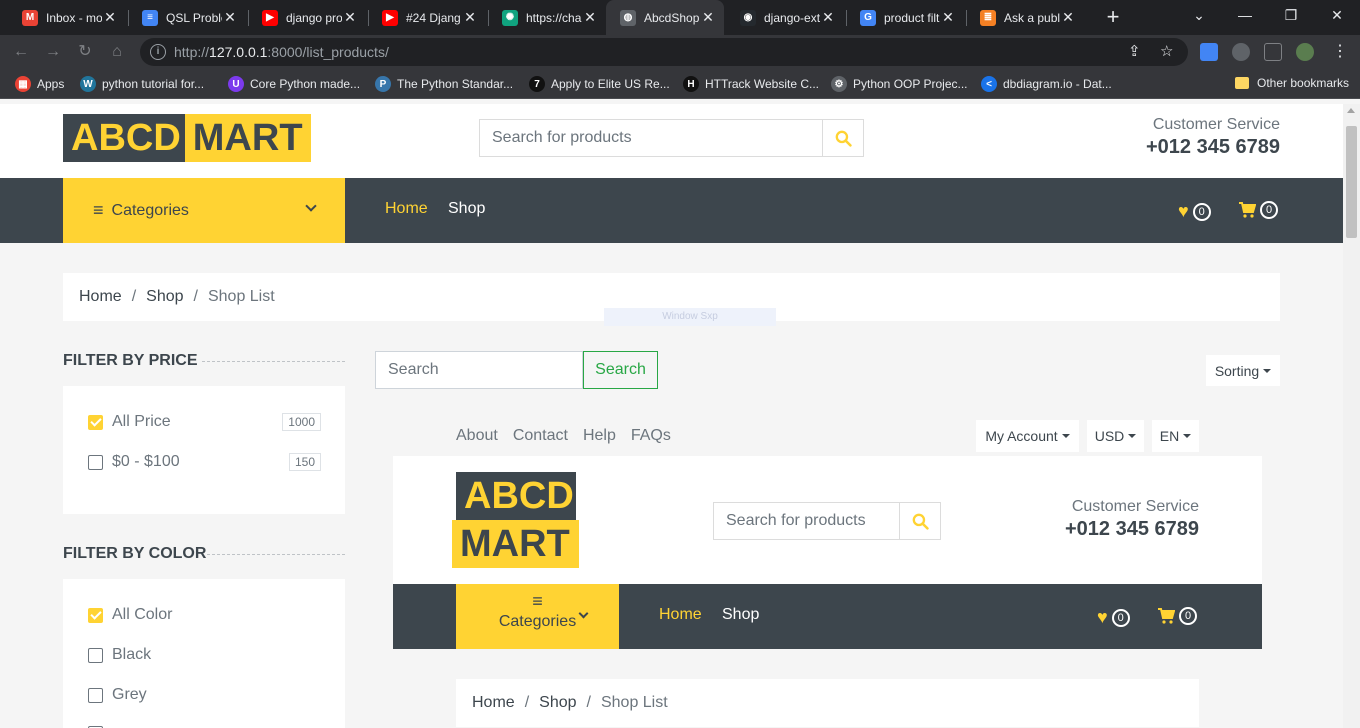  Describe the element at coordinates (839, 84) in the screenshot. I see `bookmark-favicon-icon: ⚙` at that location.